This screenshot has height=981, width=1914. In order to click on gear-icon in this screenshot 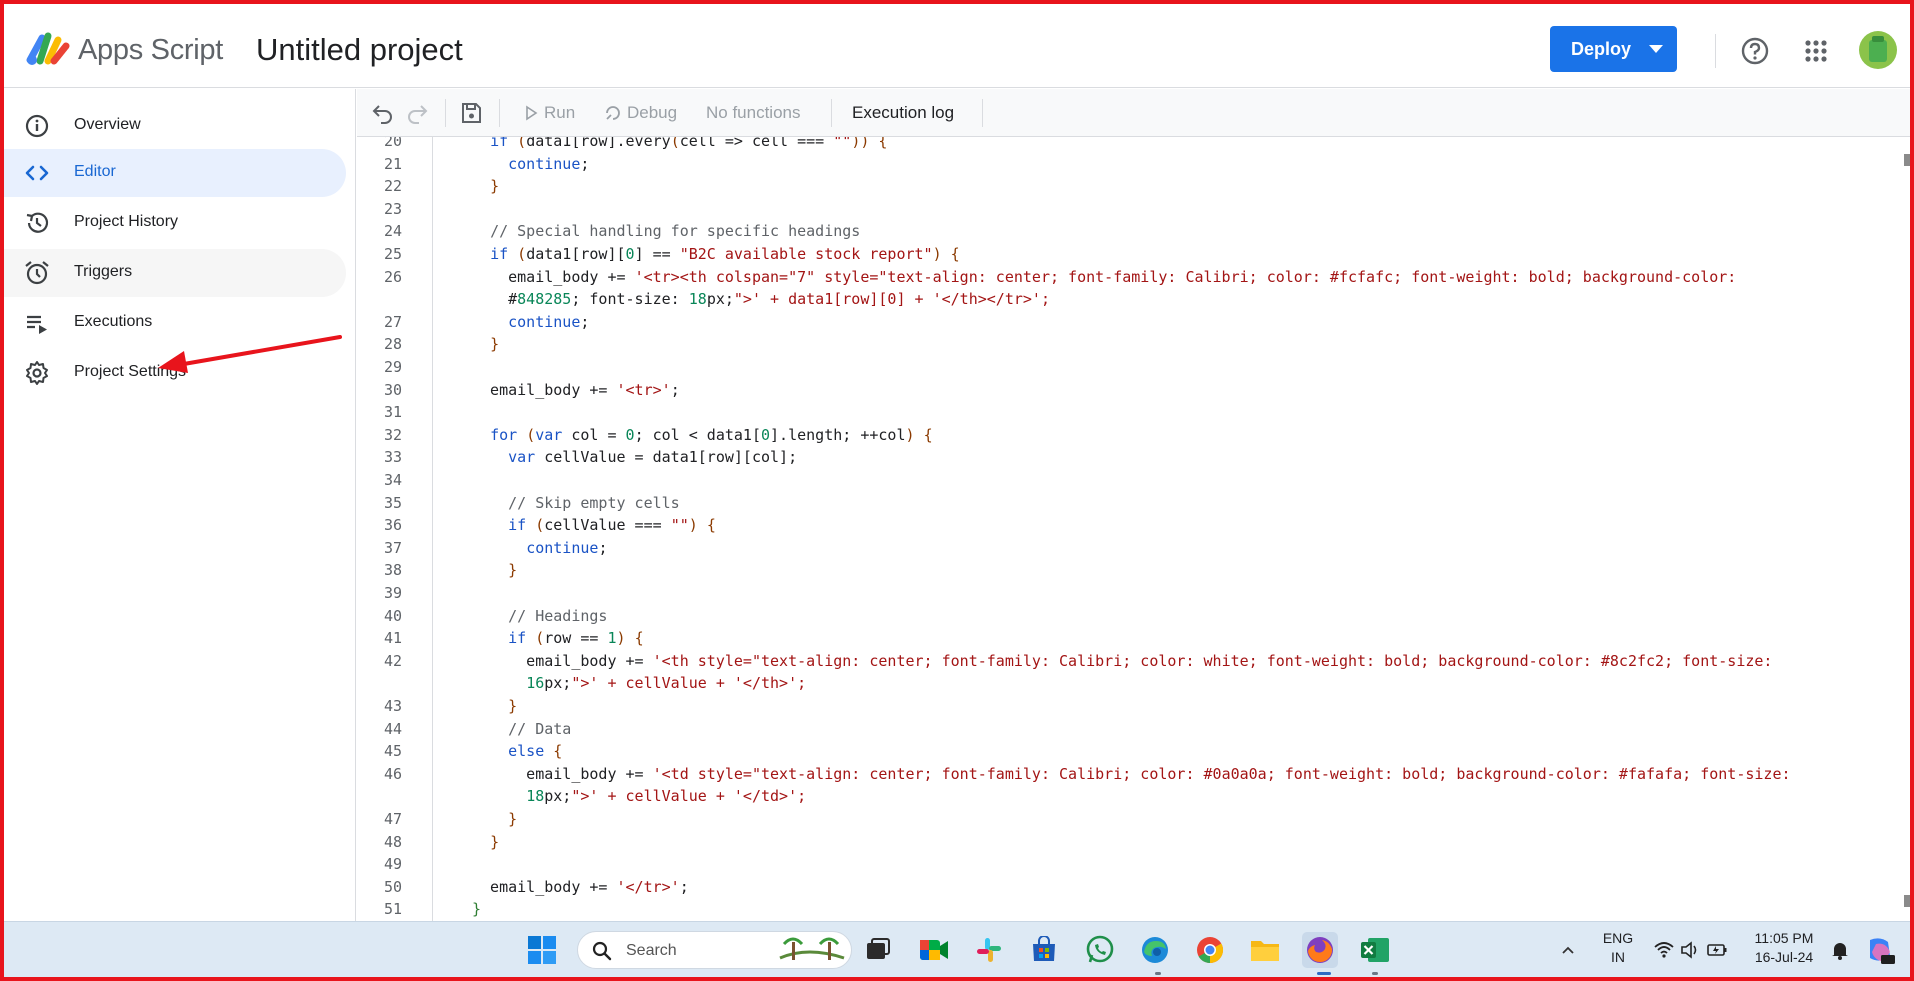, I will do `click(37, 373)`.